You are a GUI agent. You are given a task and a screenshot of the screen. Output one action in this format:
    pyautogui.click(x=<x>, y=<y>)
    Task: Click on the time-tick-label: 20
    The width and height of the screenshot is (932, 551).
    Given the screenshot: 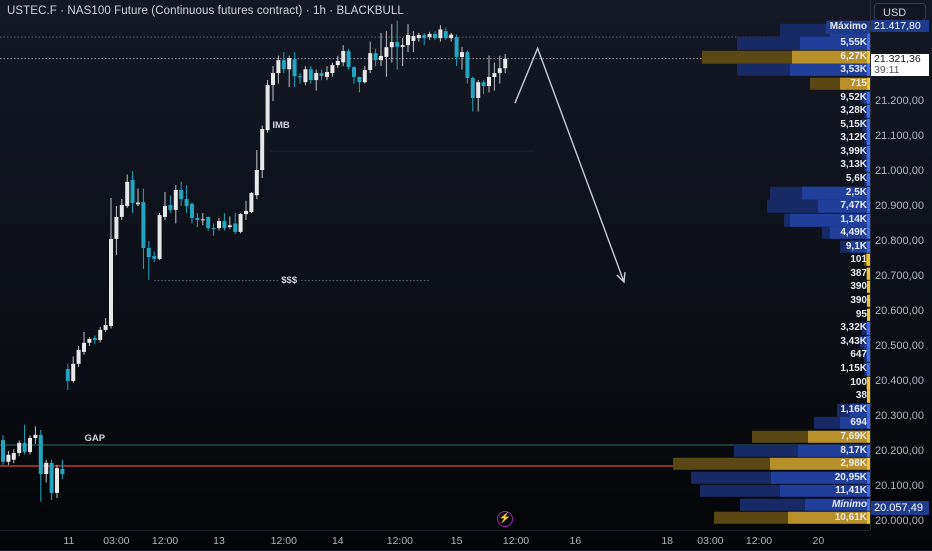 What is the action you would take?
    pyautogui.click(x=818, y=541)
    